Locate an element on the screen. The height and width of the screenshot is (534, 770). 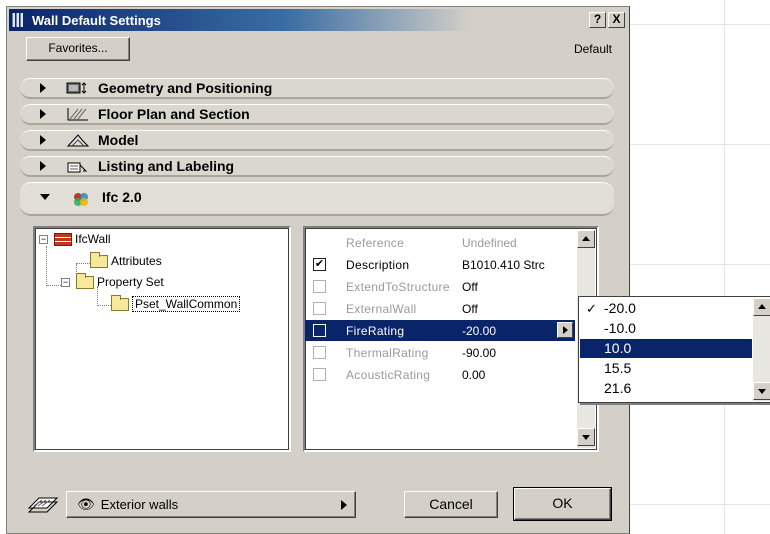
value-popup-arrow-icon is located at coordinates (565, 330).